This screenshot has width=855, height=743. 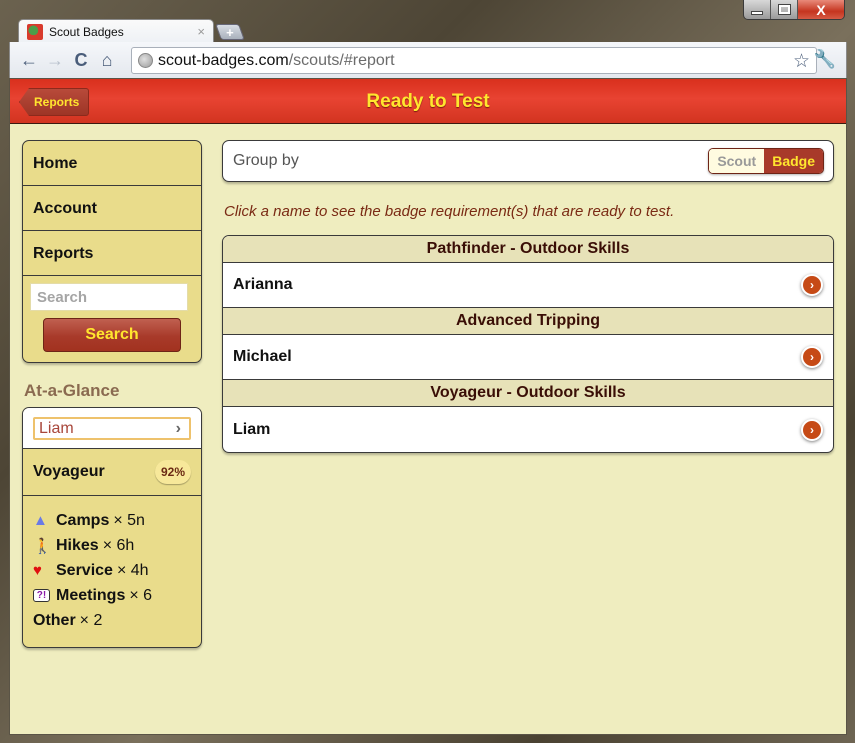 What do you see at coordinates (77, 545) in the screenshot?
I see `stat-label: Hikes` at bounding box center [77, 545].